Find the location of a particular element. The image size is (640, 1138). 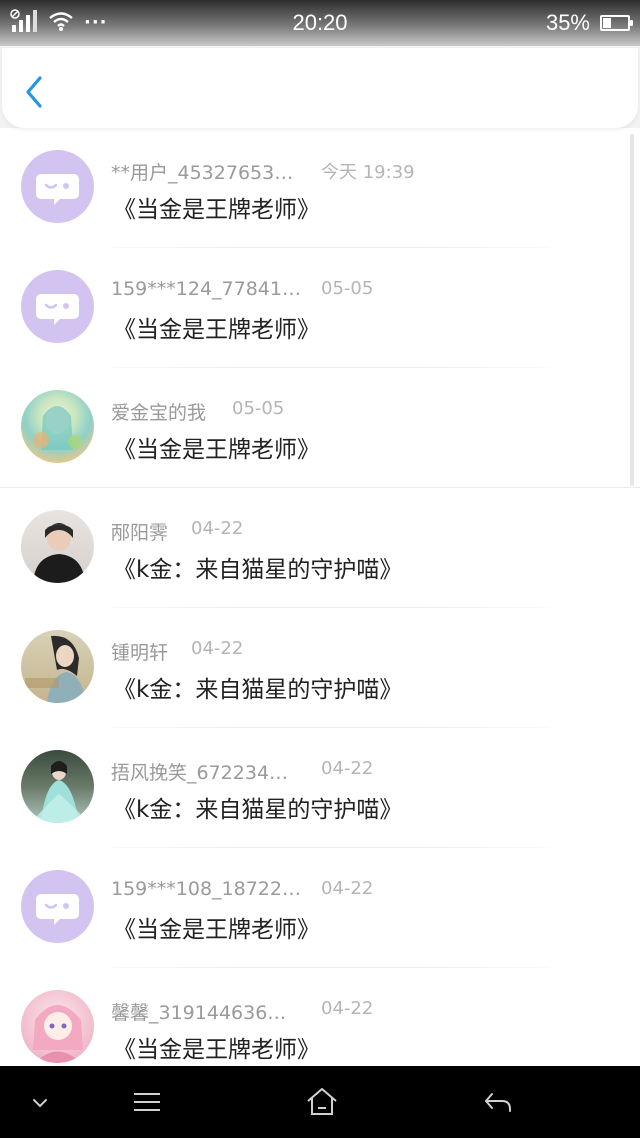

list-item: 邴阳霁 04-22 《k金：来自猫星的守护喵》 is located at coordinates (320, 548).